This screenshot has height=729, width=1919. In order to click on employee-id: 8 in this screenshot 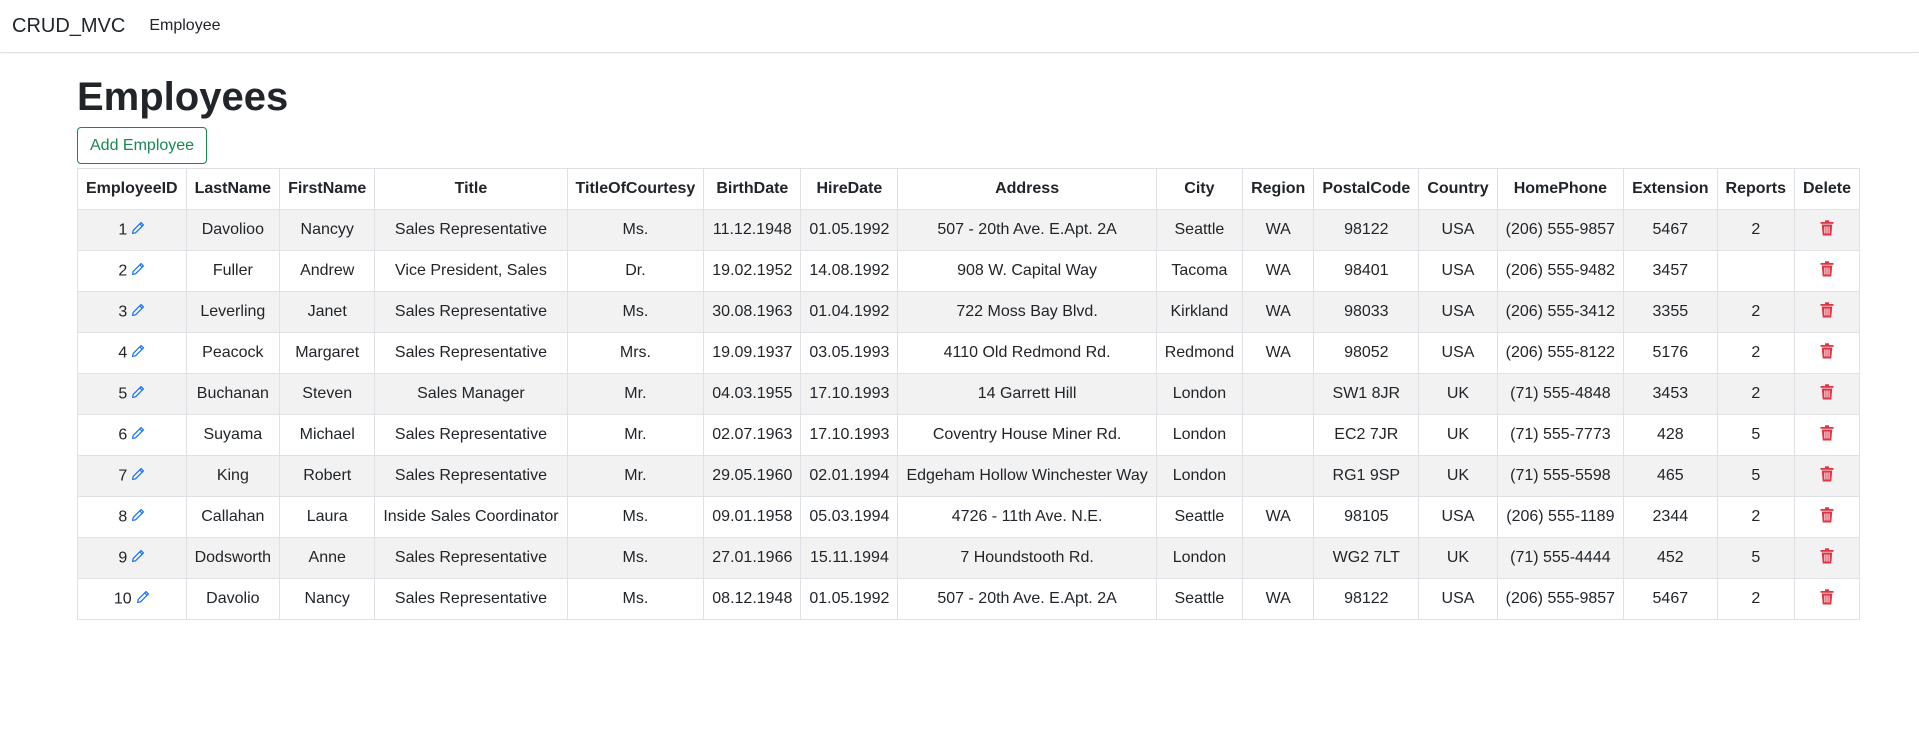, I will do `click(123, 517)`.